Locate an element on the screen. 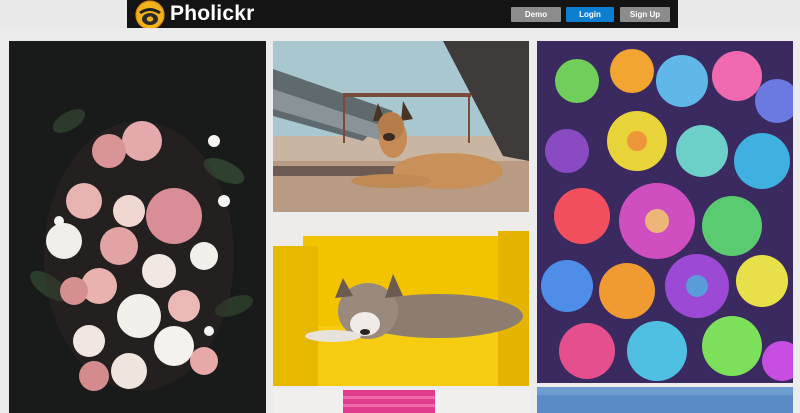 This screenshot has height=413, width=800. photo-tile-dog-under-bridge is located at coordinates (401, 126).